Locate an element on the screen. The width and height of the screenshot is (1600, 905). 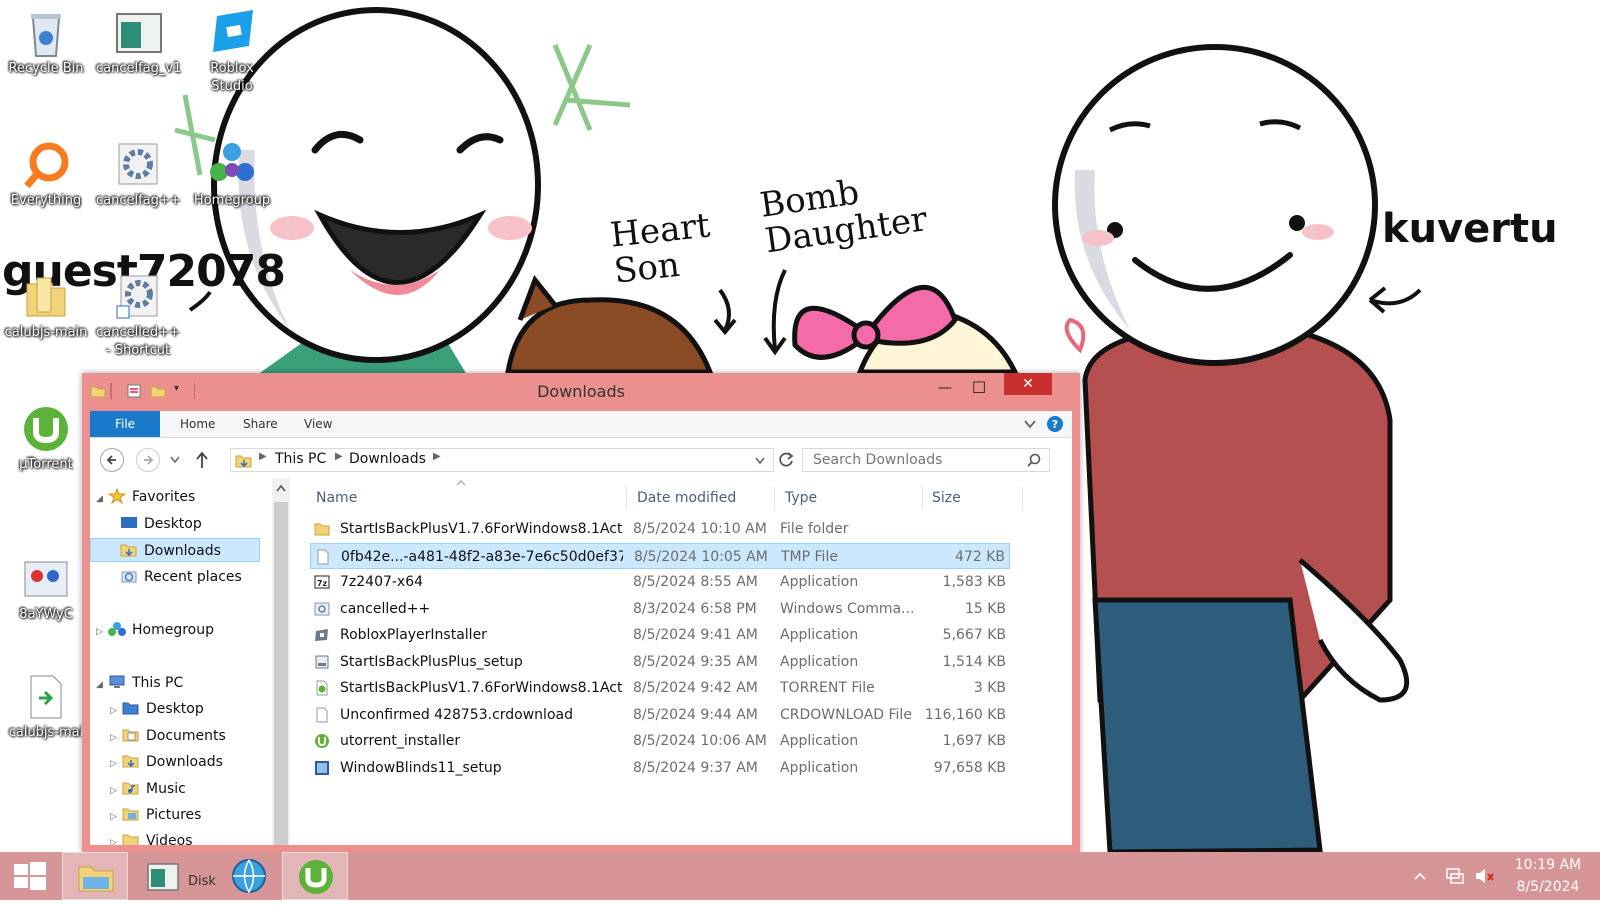
nav-favorites-desktop: Desktop is located at coordinates (161, 524).